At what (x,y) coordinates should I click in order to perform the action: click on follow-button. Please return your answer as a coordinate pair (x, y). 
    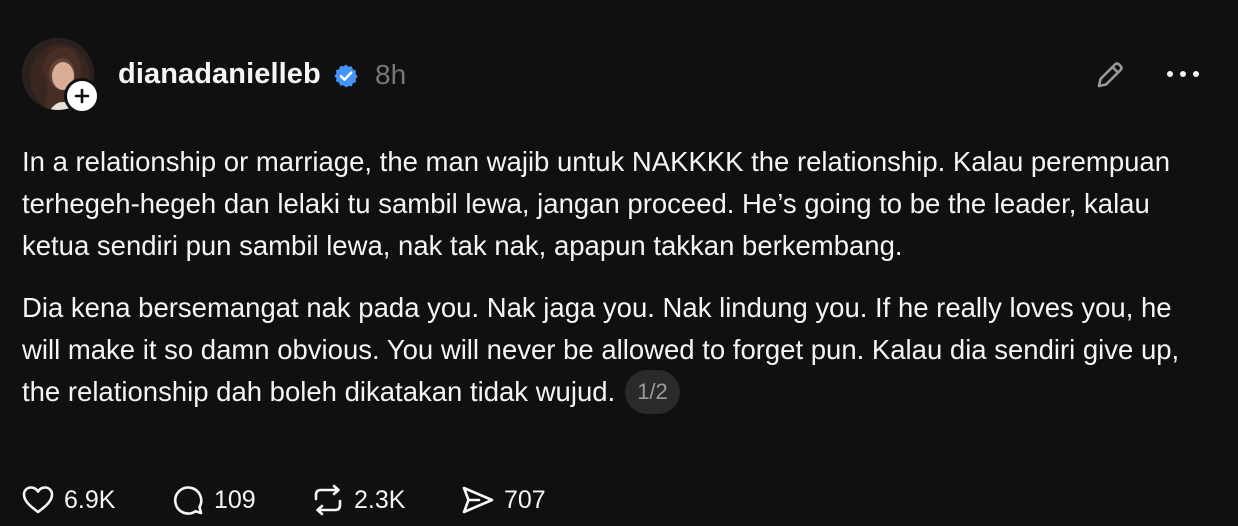
    Looking at the image, I should click on (82, 96).